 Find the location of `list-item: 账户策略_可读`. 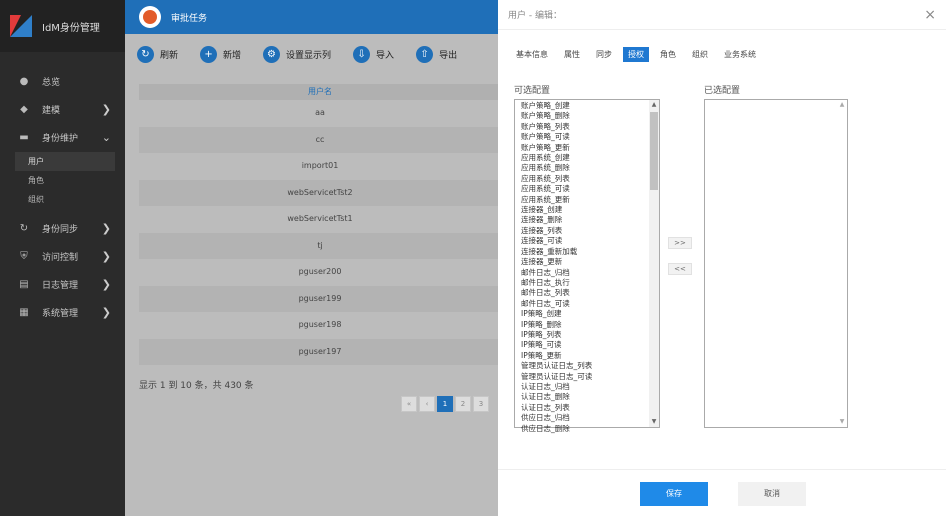

list-item: 账户策略_可读 is located at coordinates (582, 137).